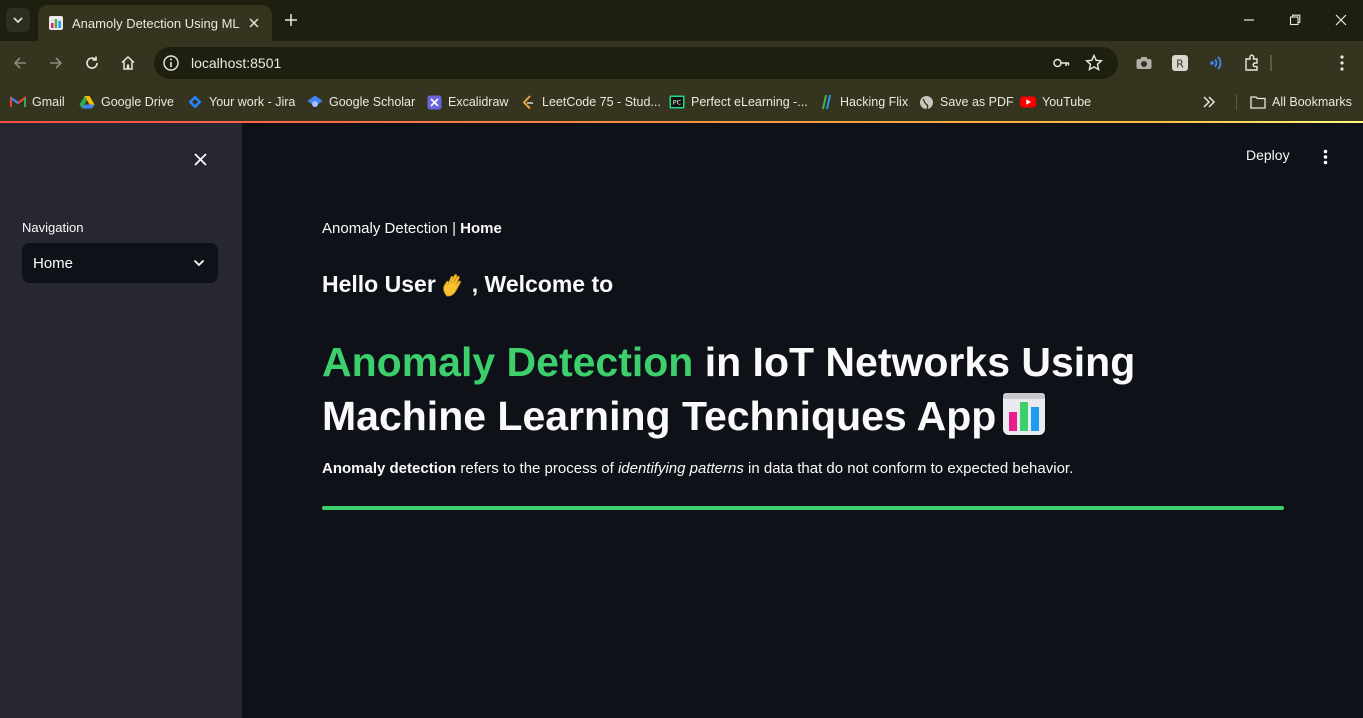  I want to click on bookmark-label: Hacking Flix, so click(874, 102).